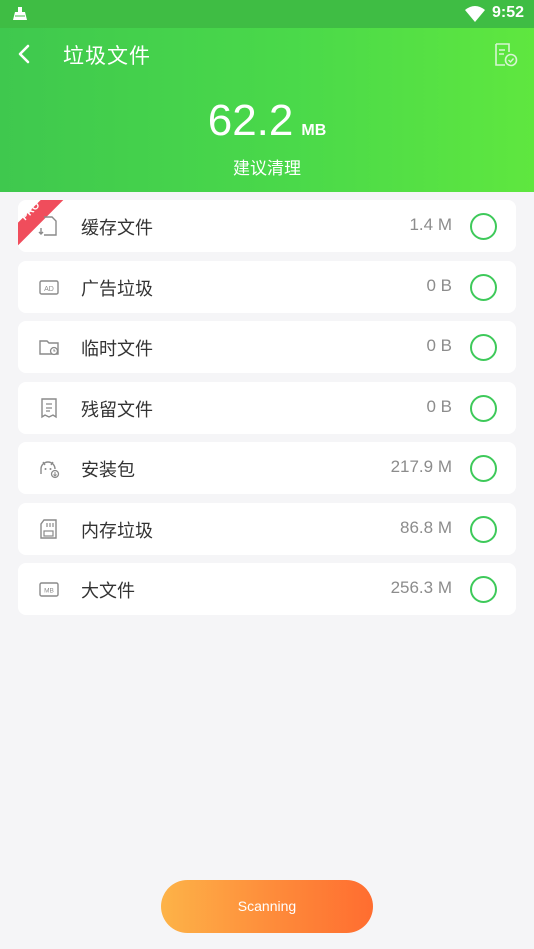 This screenshot has width=534, height=949. Describe the element at coordinates (508, 12) in the screenshot. I see `status-time: 9:52` at that location.